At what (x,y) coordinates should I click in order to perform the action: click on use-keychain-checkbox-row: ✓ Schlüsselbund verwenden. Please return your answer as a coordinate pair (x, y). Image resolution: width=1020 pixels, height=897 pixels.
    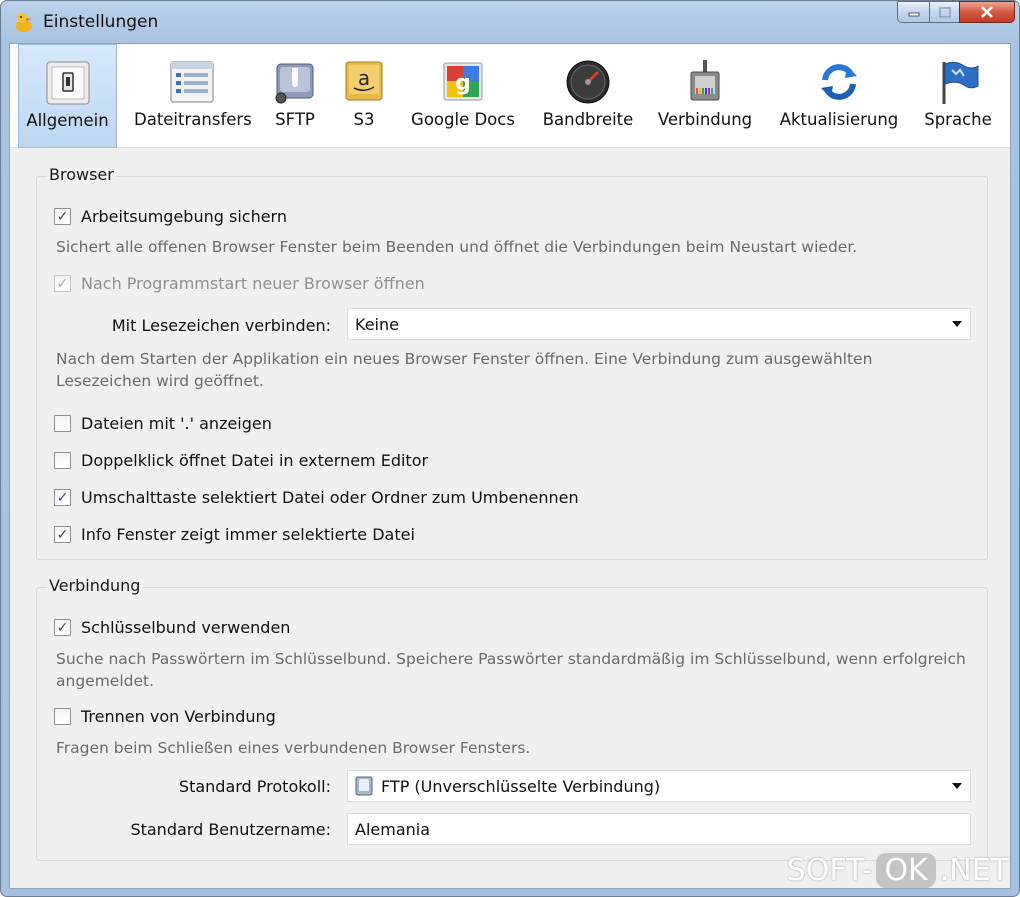
    Looking at the image, I should click on (172, 627).